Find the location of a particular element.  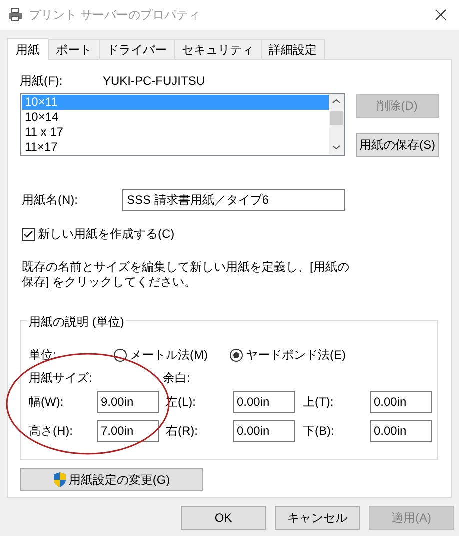

server-name: YUKI-PC-FUJITSU is located at coordinates (154, 81).